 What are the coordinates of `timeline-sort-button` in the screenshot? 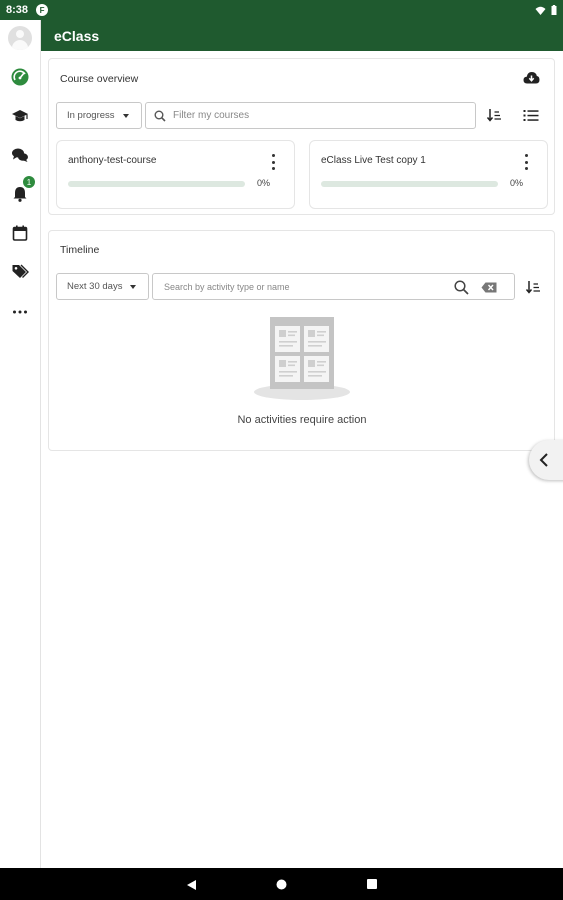 It's located at (533, 287).